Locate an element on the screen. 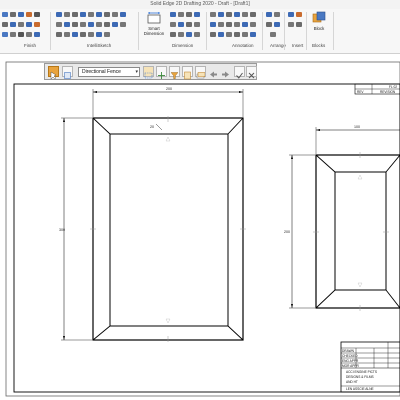 The image size is (400, 400). right-width-value: 100 is located at coordinates (357, 127).